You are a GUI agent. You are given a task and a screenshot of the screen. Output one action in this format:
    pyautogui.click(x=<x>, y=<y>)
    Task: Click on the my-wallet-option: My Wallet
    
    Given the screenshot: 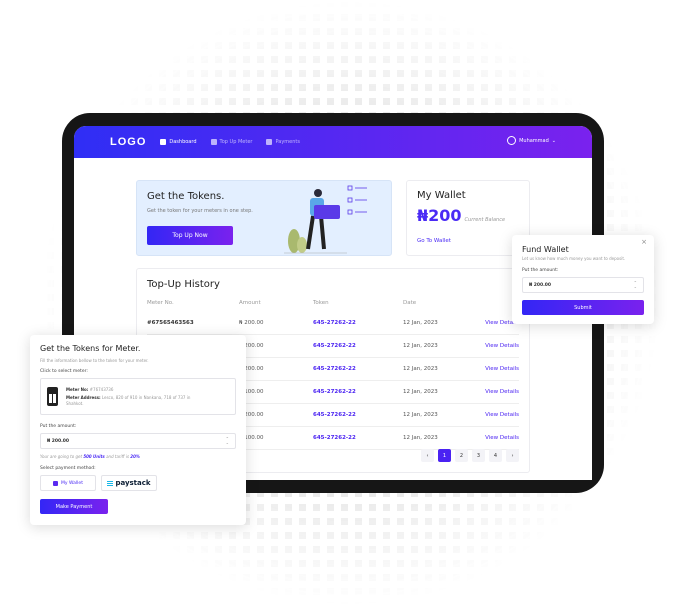 What is the action you would take?
    pyautogui.click(x=68, y=483)
    